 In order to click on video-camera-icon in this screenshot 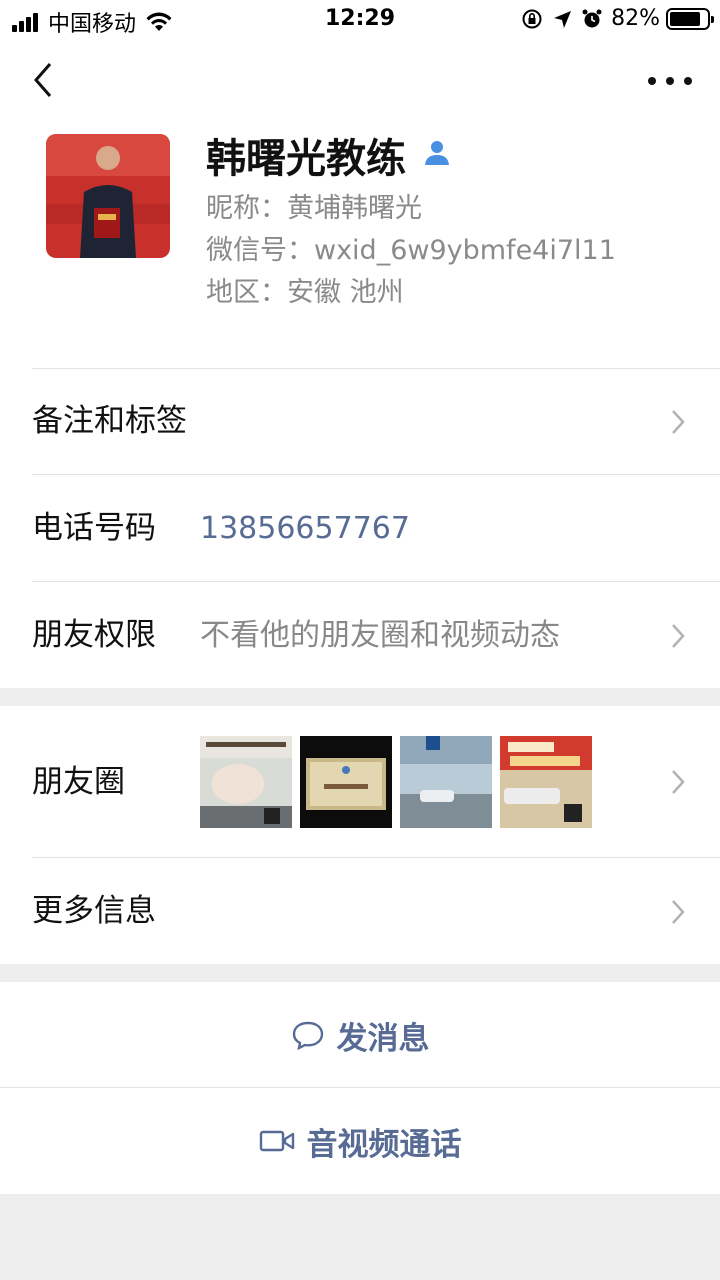, I will do `click(276, 1141)`.